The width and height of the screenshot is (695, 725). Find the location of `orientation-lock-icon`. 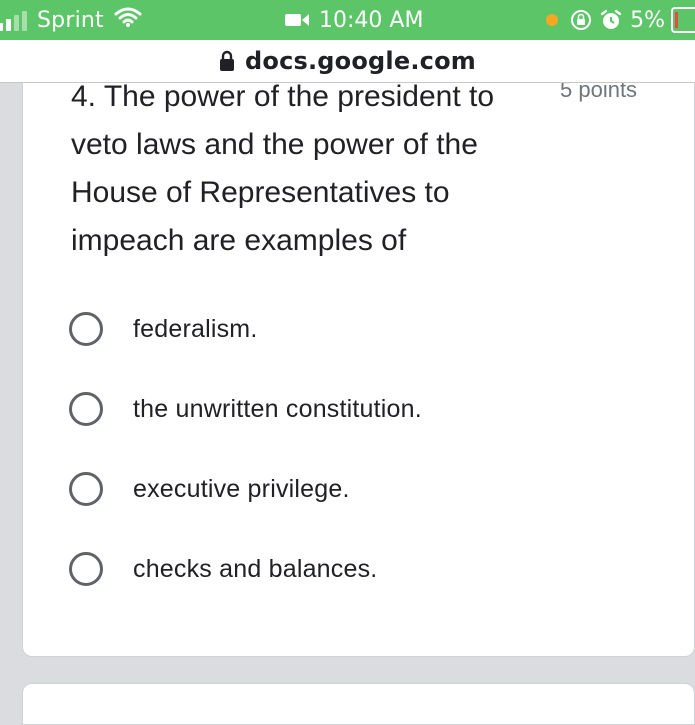

orientation-lock-icon is located at coordinates (581, 20).